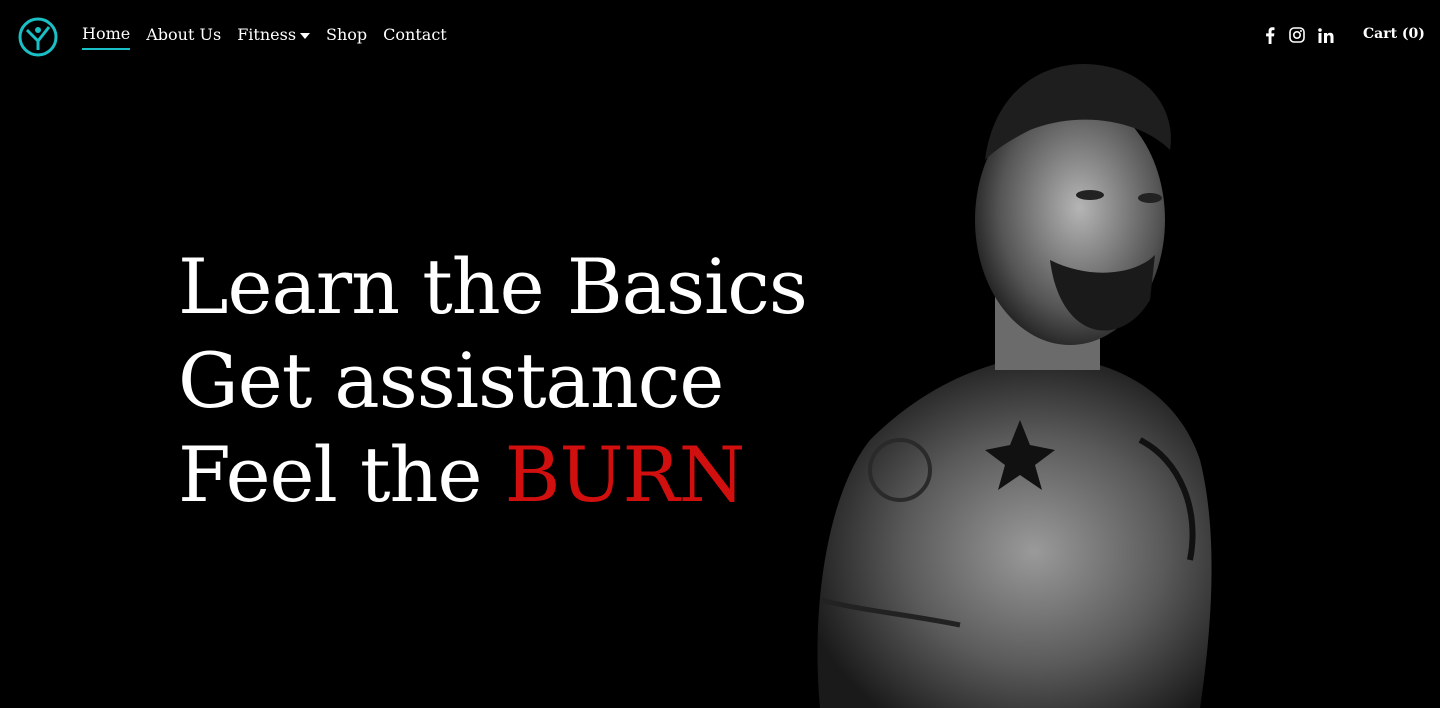 The image size is (1440, 708). Describe the element at coordinates (183, 37) in the screenshot. I see `nav-item-about-us: About Us` at that location.